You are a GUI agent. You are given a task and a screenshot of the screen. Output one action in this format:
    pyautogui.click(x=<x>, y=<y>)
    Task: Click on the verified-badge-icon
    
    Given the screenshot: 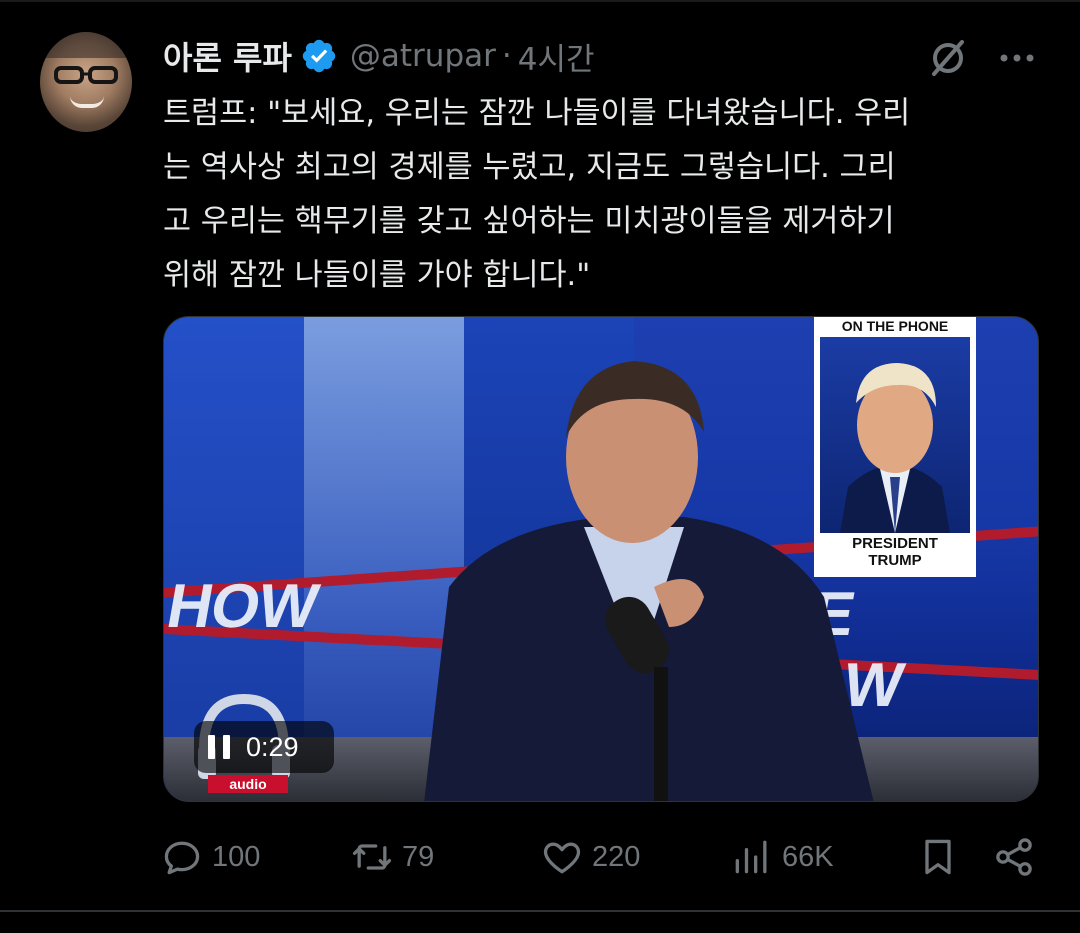 What is the action you would take?
    pyautogui.click(x=319, y=56)
    